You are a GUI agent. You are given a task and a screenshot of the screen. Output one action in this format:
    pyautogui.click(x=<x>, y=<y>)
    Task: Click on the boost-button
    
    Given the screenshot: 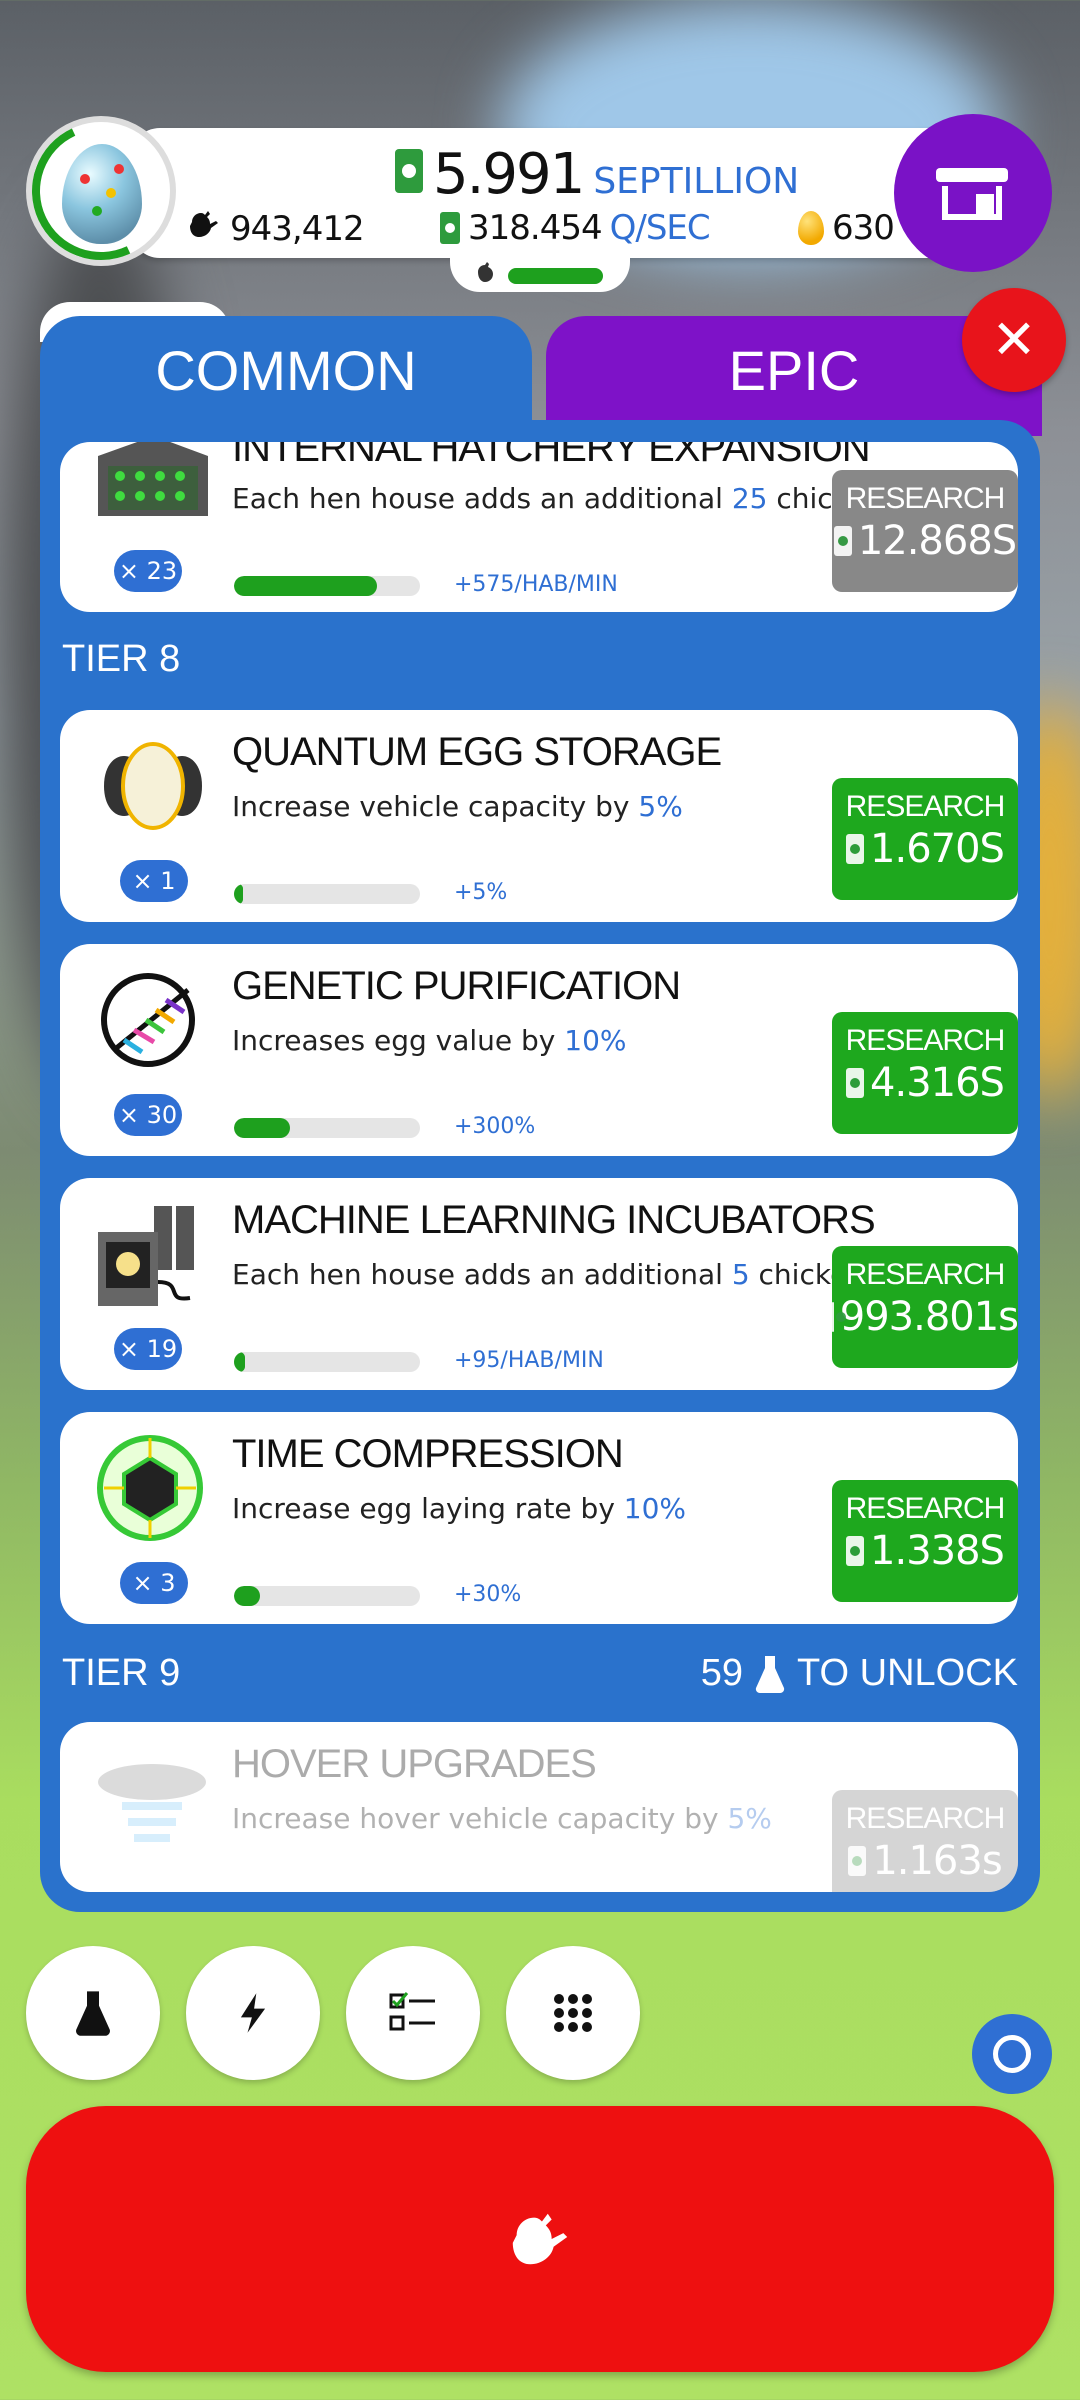 What is the action you would take?
    pyautogui.click(x=253, y=2013)
    